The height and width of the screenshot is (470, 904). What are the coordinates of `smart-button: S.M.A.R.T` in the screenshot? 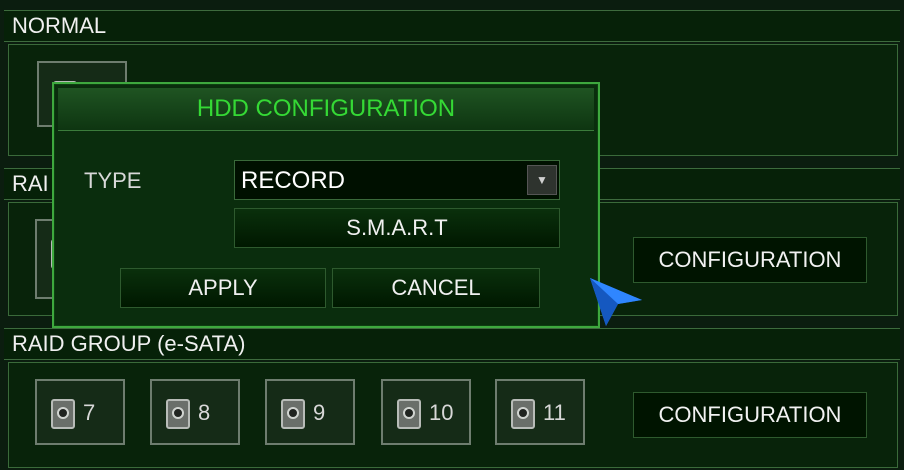 It's located at (397, 228).